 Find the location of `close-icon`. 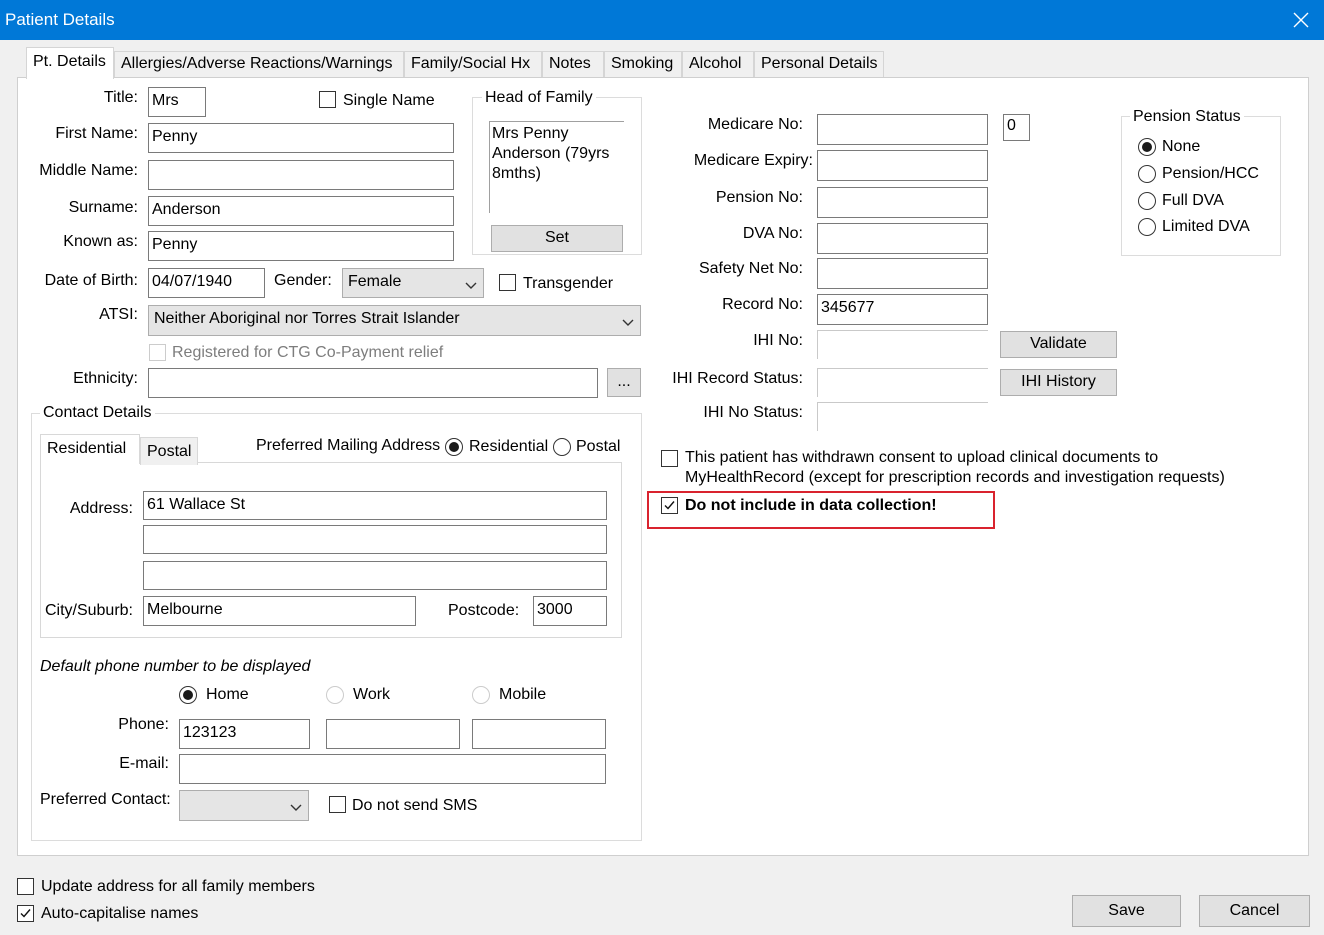

close-icon is located at coordinates (1301, 20).